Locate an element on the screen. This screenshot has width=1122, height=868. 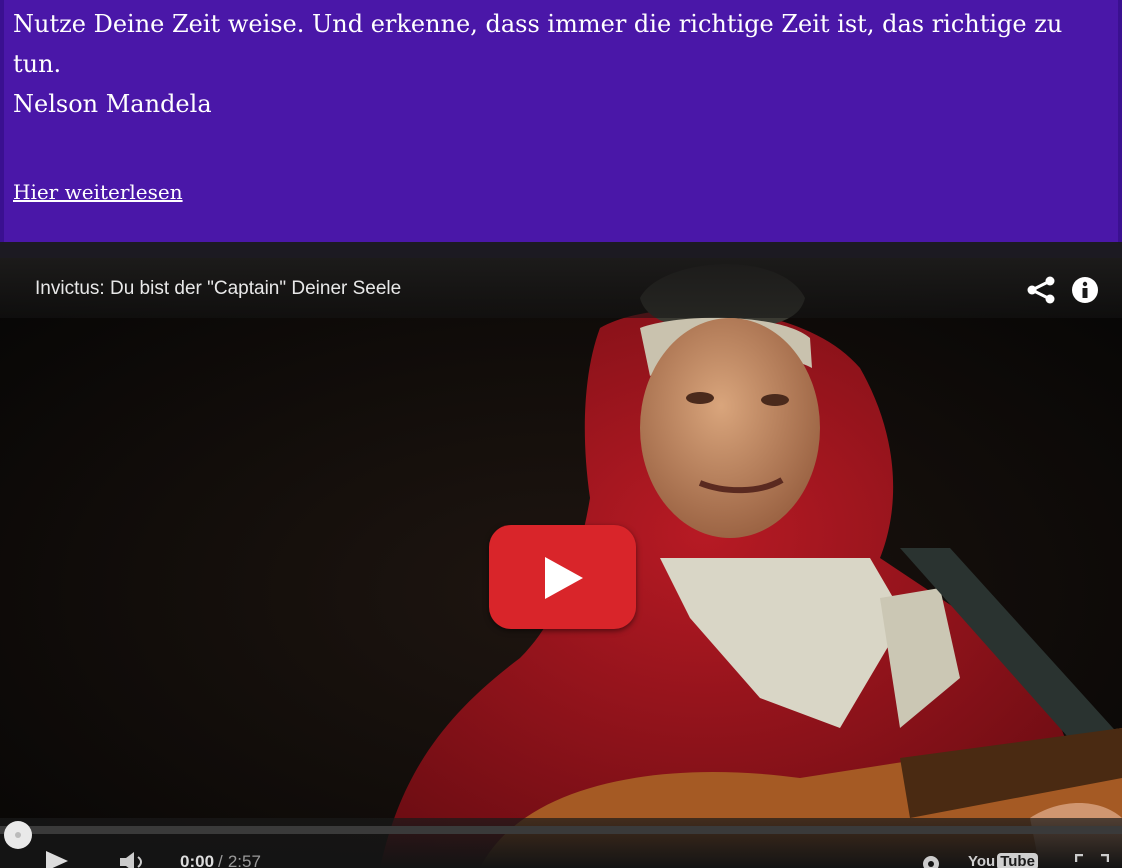
volume-icon is located at coordinates (137, 860).